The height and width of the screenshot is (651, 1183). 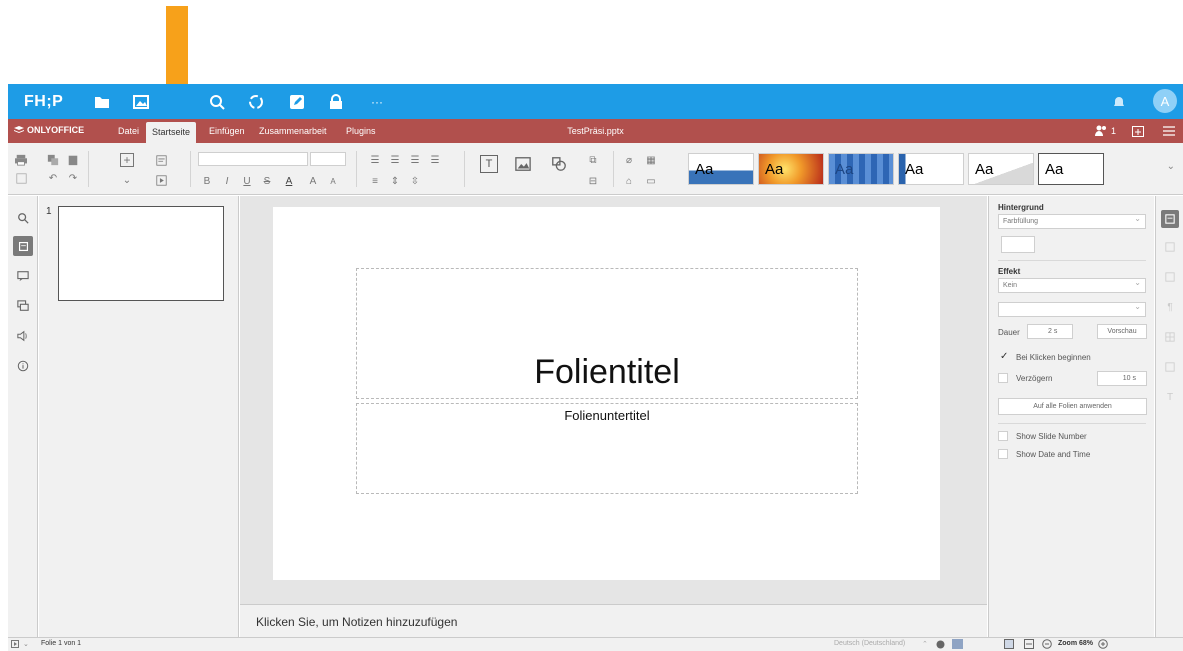 I want to click on folder-icon, so click(x=102, y=102).